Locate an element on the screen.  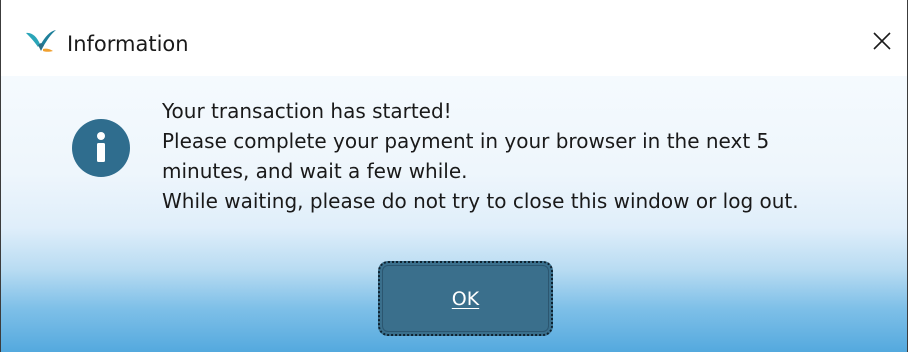
ok-button-label: OK is located at coordinates (465, 298).